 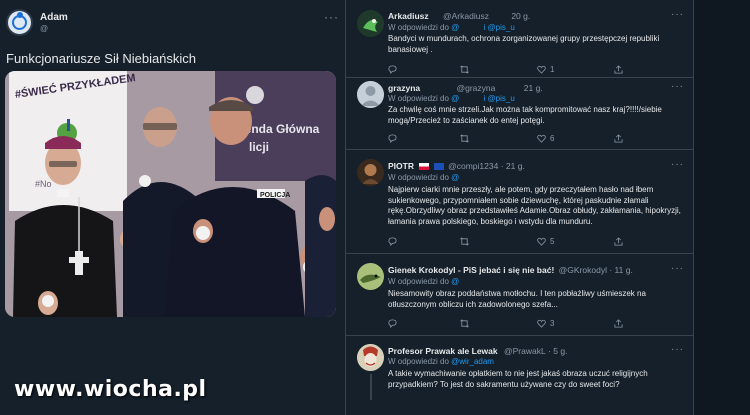 I want to click on reply-author-handle: @compi1234, so click(x=473, y=166).